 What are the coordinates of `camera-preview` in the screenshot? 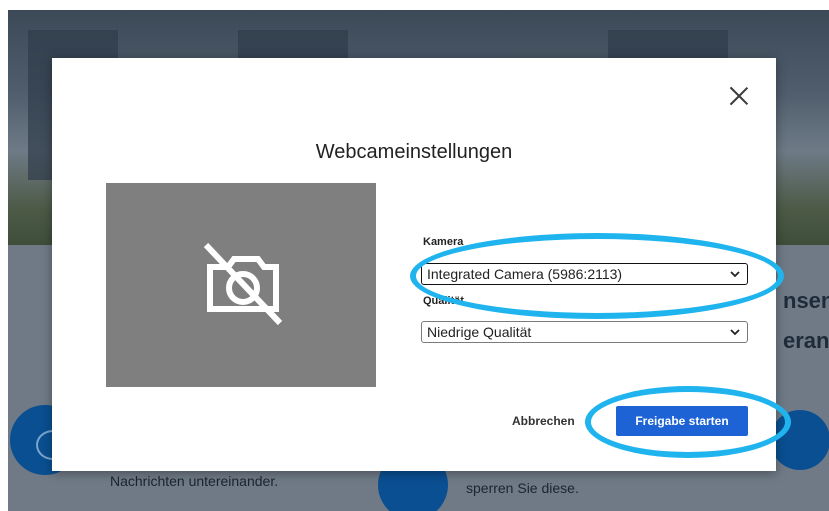 It's located at (241, 285).